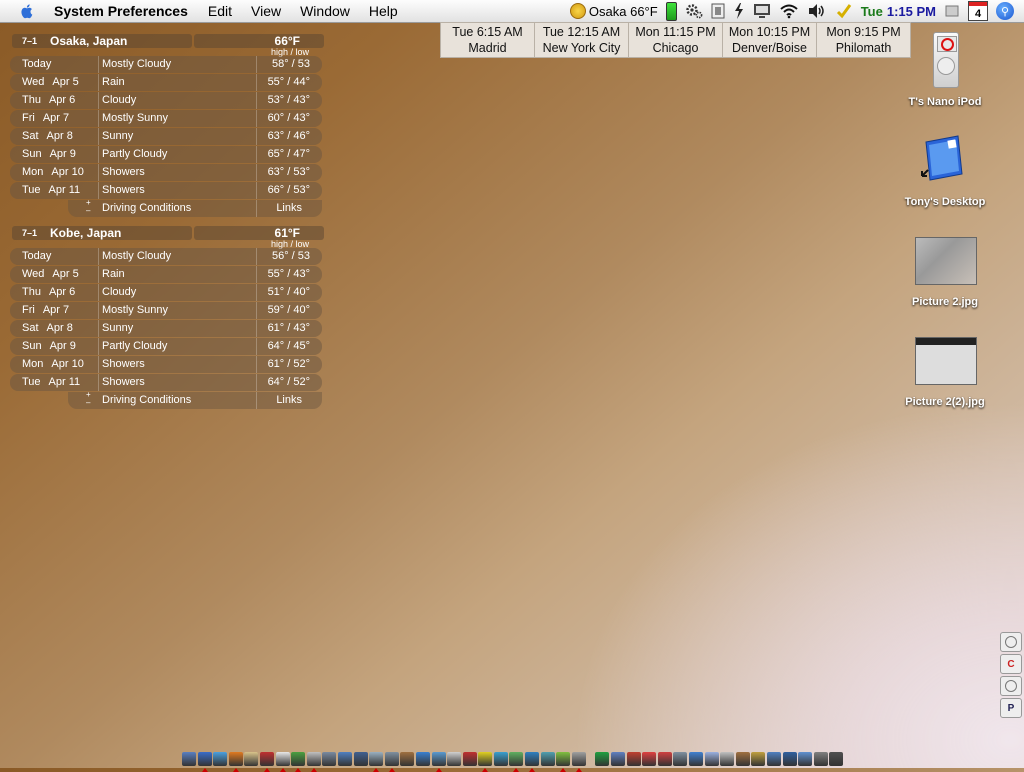 This screenshot has width=1024, height=772. I want to click on spotlight-icon: ⚲, so click(1005, 11).